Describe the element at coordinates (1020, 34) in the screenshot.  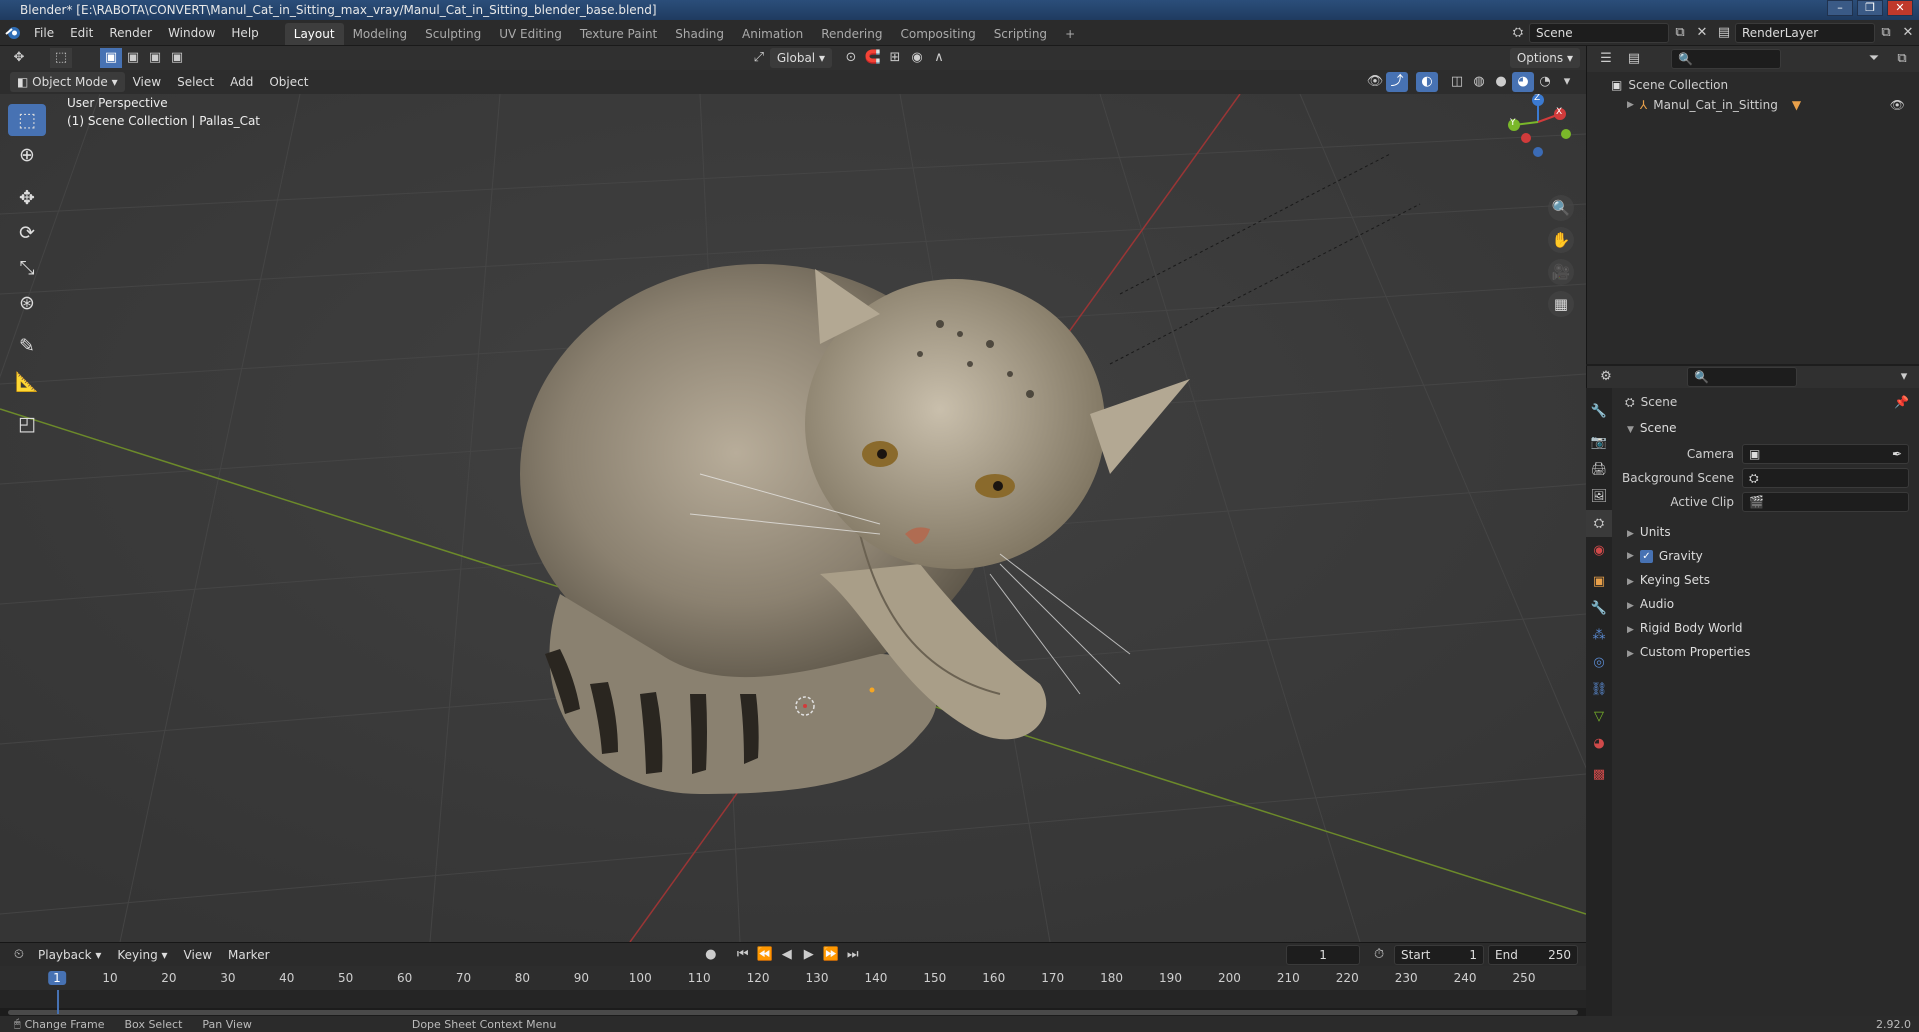
I see `tab-scripting: Scripting` at that location.